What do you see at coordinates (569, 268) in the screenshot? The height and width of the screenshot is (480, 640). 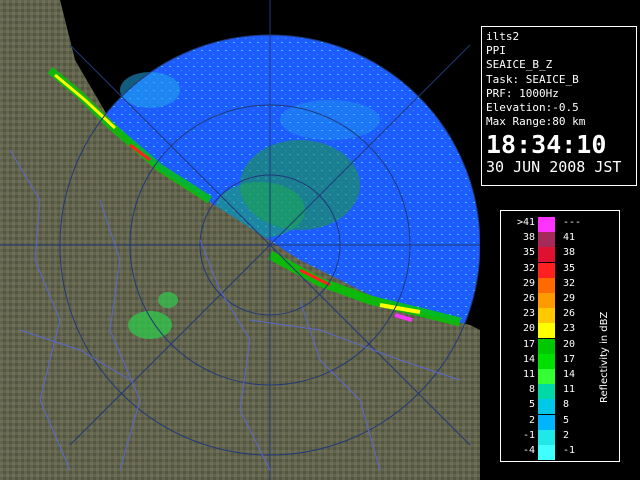 I see `scale-high-value: 35` at bounding box center [569, 268].